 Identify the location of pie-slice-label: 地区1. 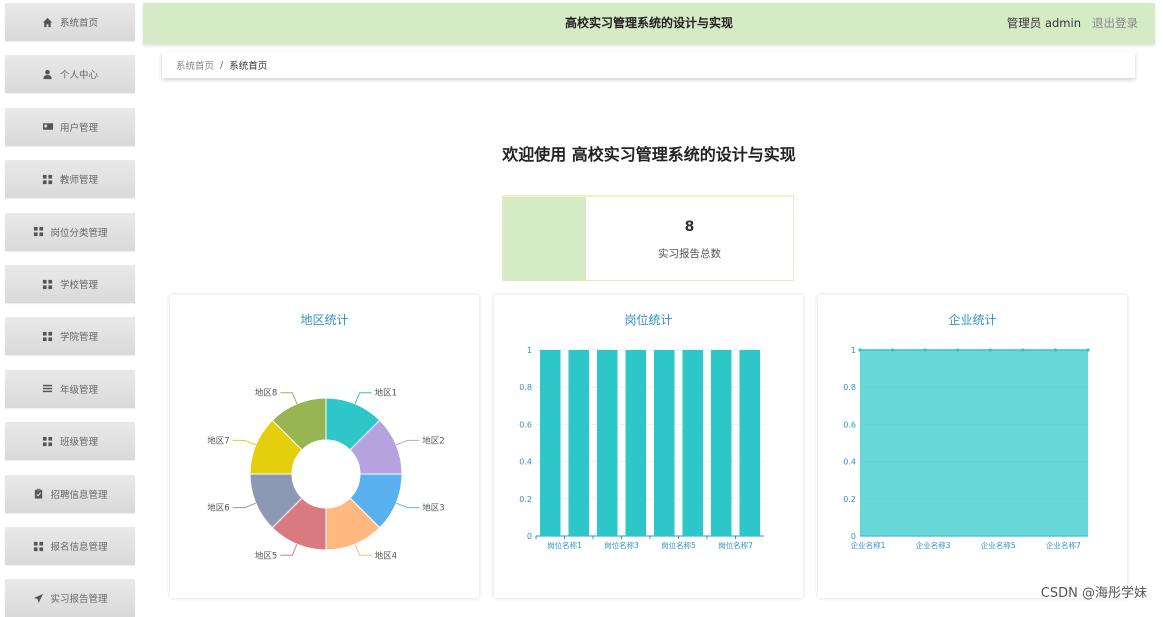
(386, 393).